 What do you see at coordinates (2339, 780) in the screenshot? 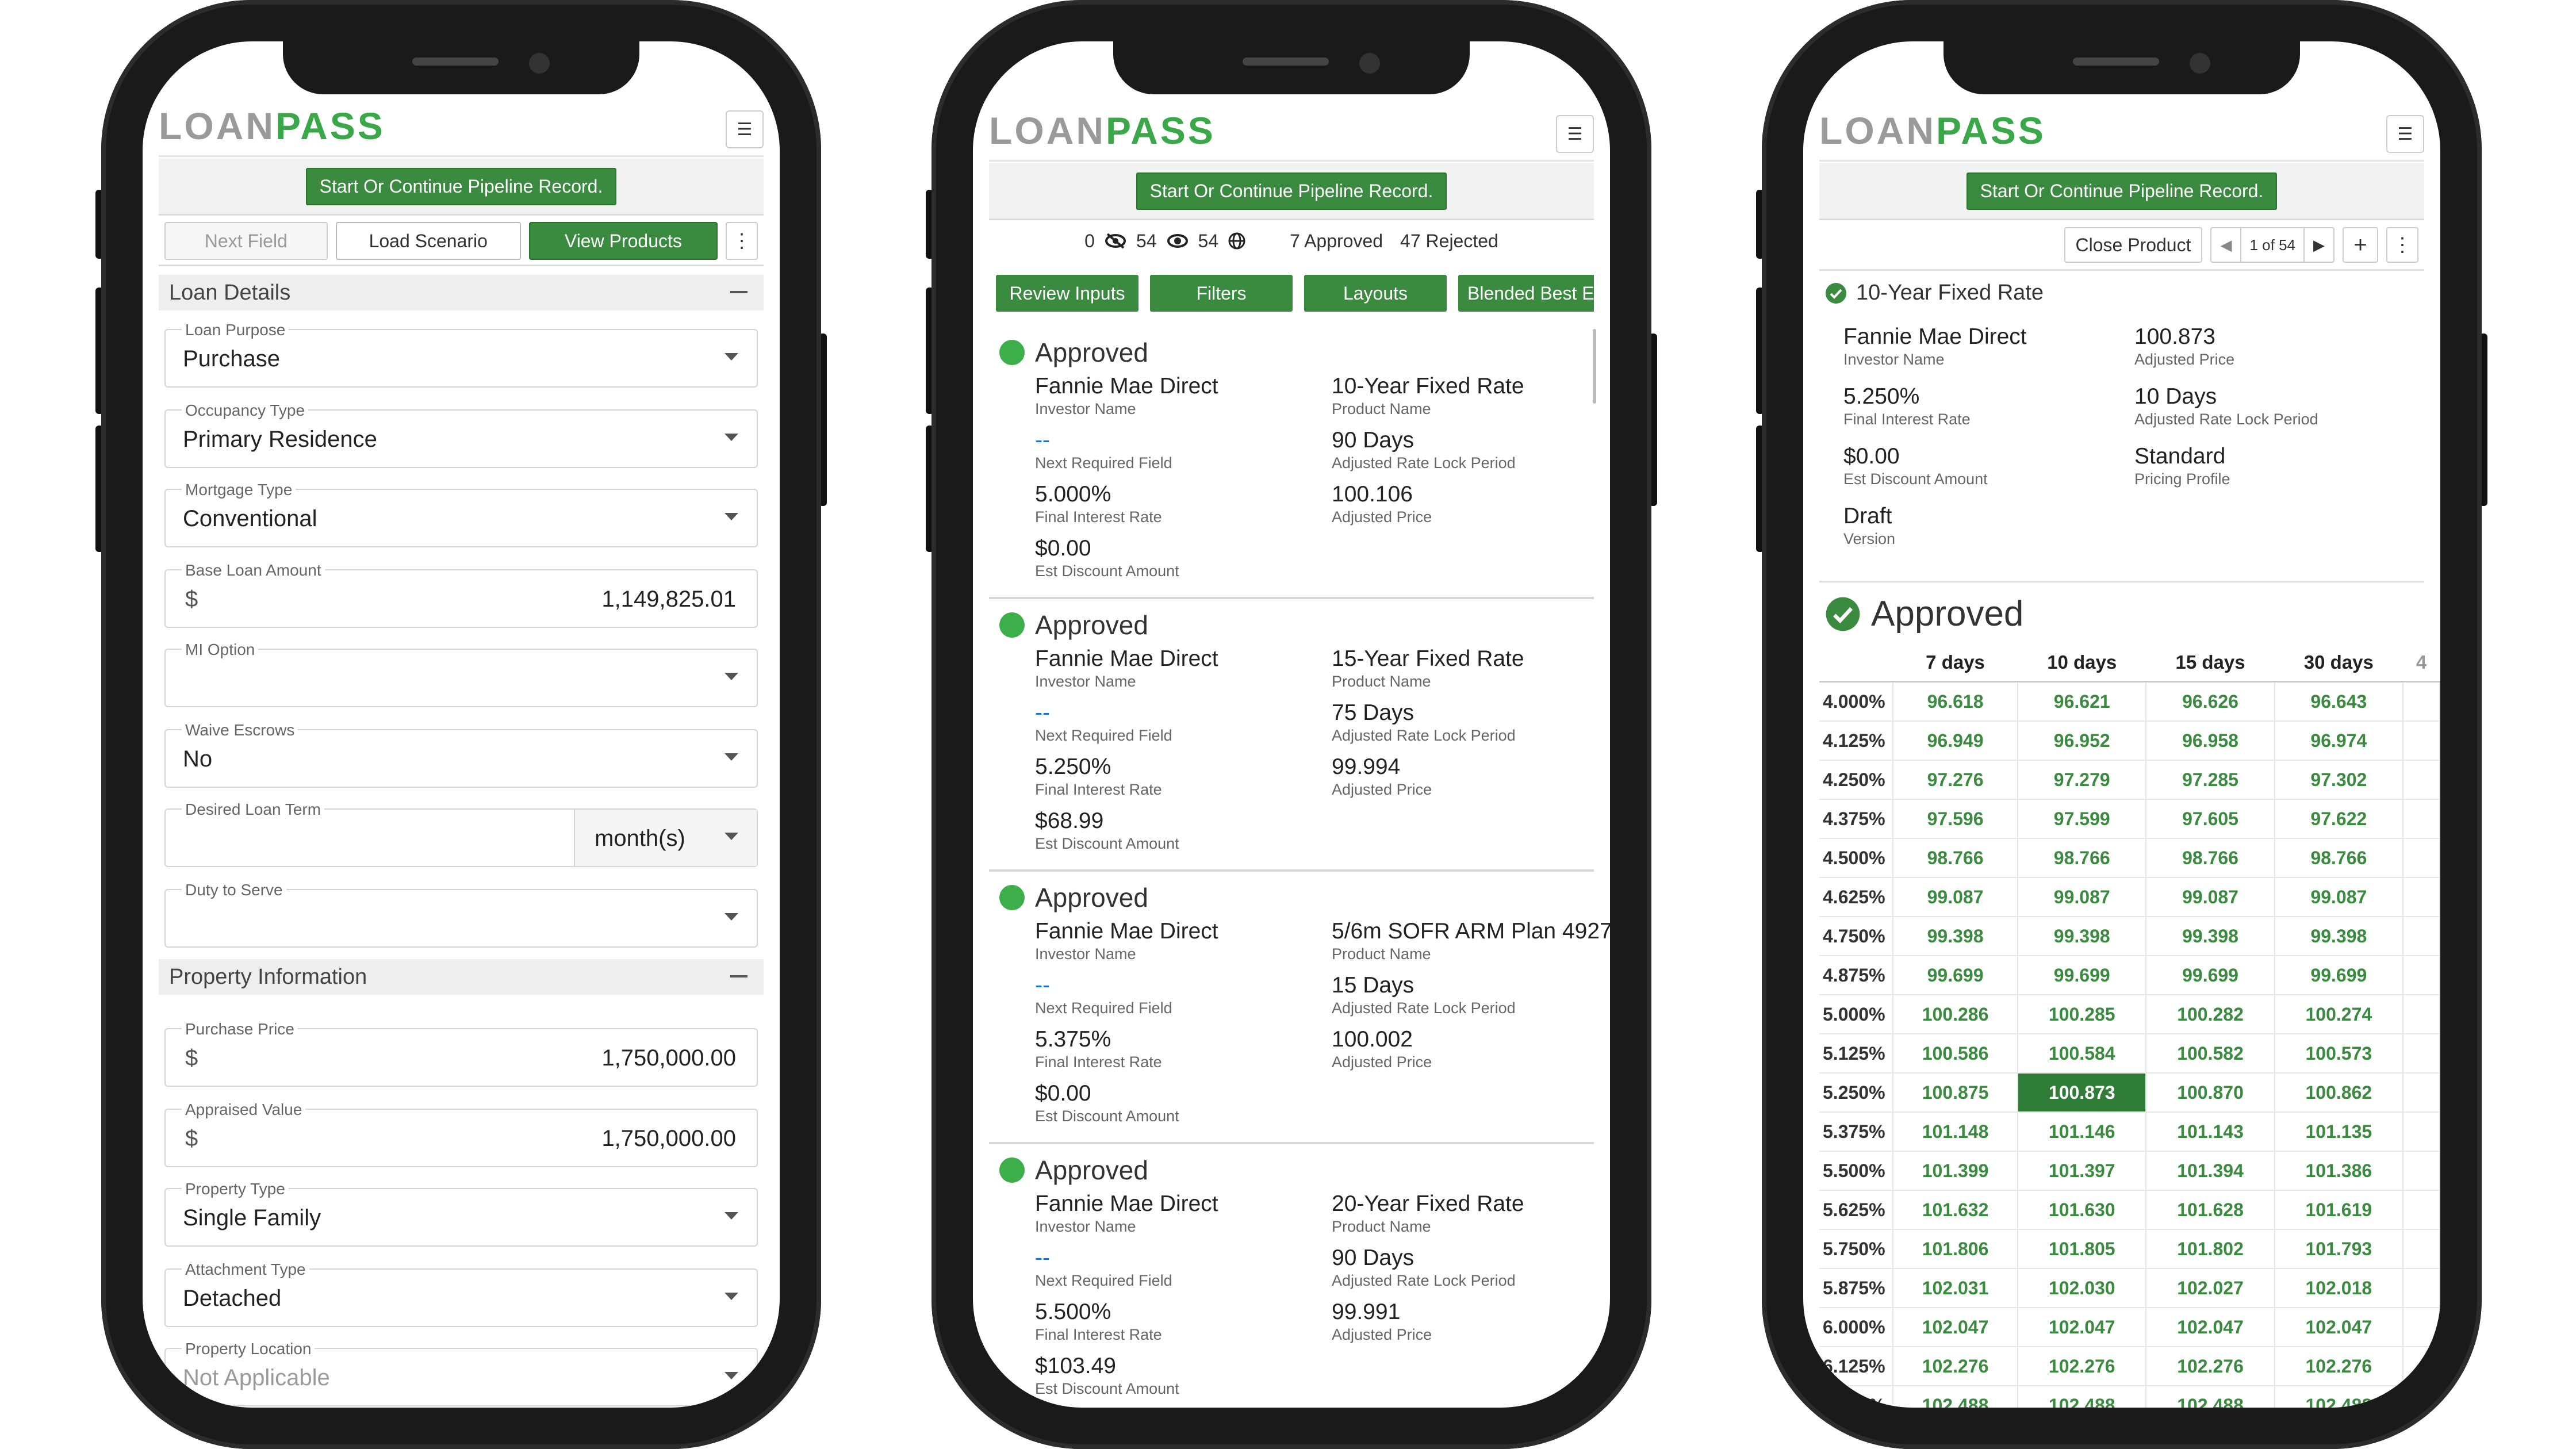
I see `price-cell: 97.302` at bounding box center [2339, 780].